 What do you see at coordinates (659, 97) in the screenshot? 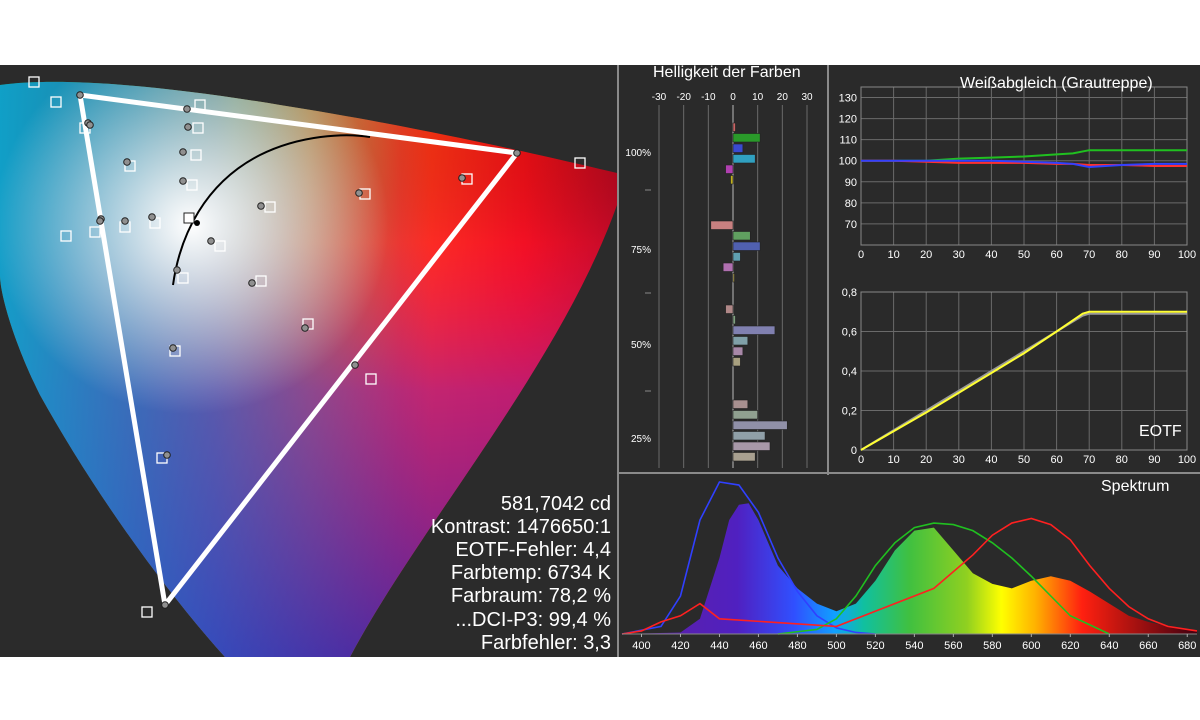
I see `x-tick-label: -30` at bounding box center [659, 97].